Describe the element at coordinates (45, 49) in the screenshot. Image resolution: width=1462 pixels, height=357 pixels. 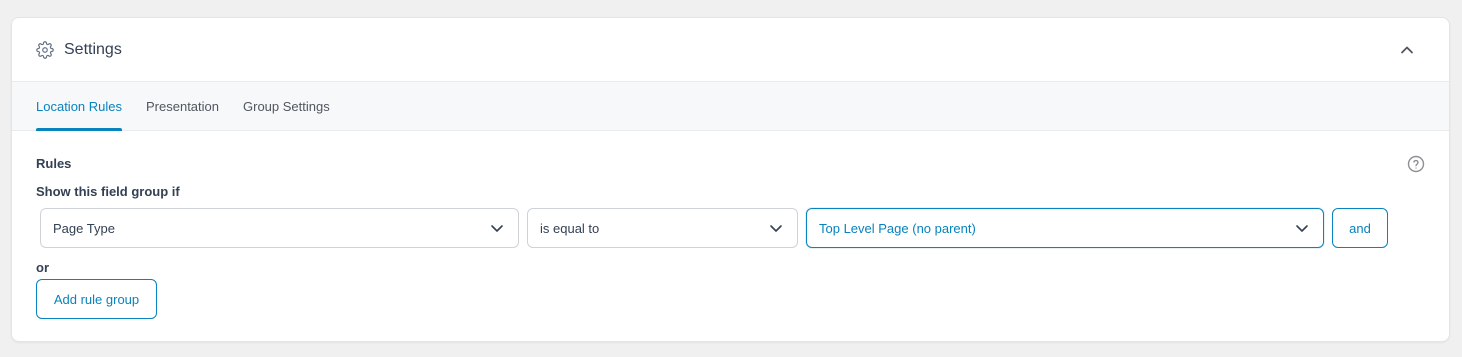
I see `gear-icon` at that location.